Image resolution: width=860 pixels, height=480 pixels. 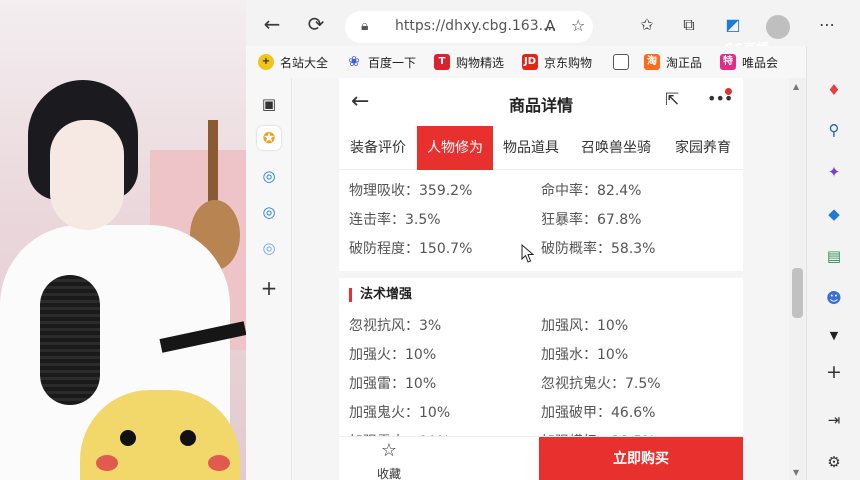 What do you see at coordinates (834, 336) in the screenshot?
I see `dropdown-icon: ▼` at bounding box center [834, 336].